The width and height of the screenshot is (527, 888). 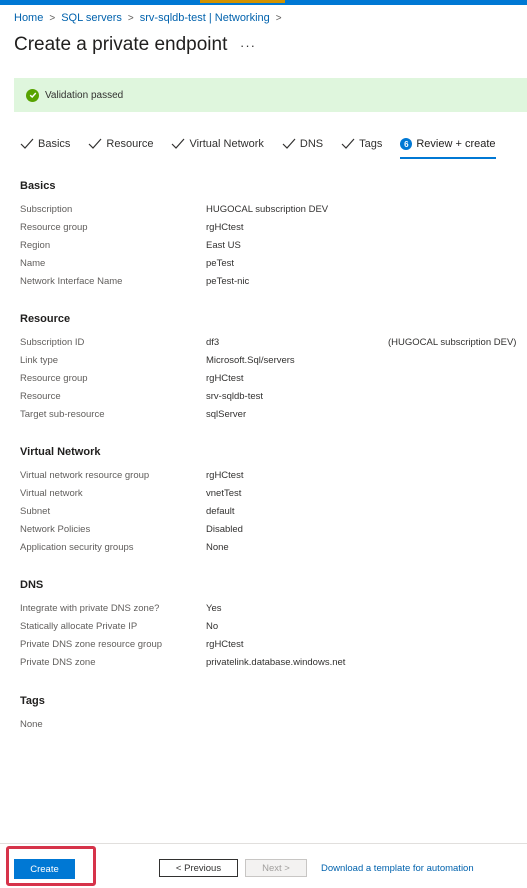 What do you see at coordinates (51, 493) in the screenshot?
I see `row-label: Virtual network` at bounding box center [51, 493].